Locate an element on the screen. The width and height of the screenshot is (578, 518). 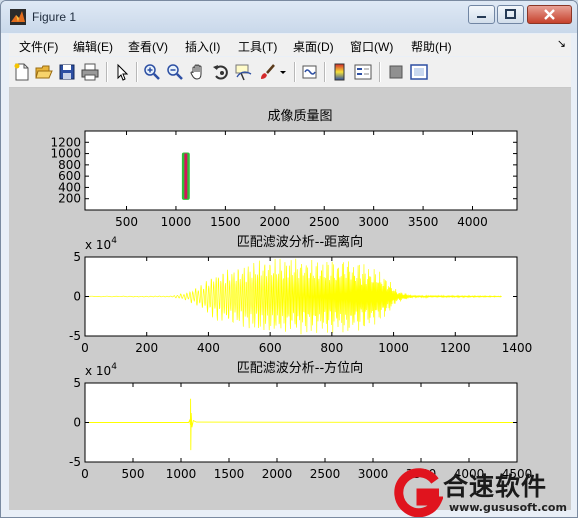
x-tick-label: 600 is located at coordinates (270, 348).